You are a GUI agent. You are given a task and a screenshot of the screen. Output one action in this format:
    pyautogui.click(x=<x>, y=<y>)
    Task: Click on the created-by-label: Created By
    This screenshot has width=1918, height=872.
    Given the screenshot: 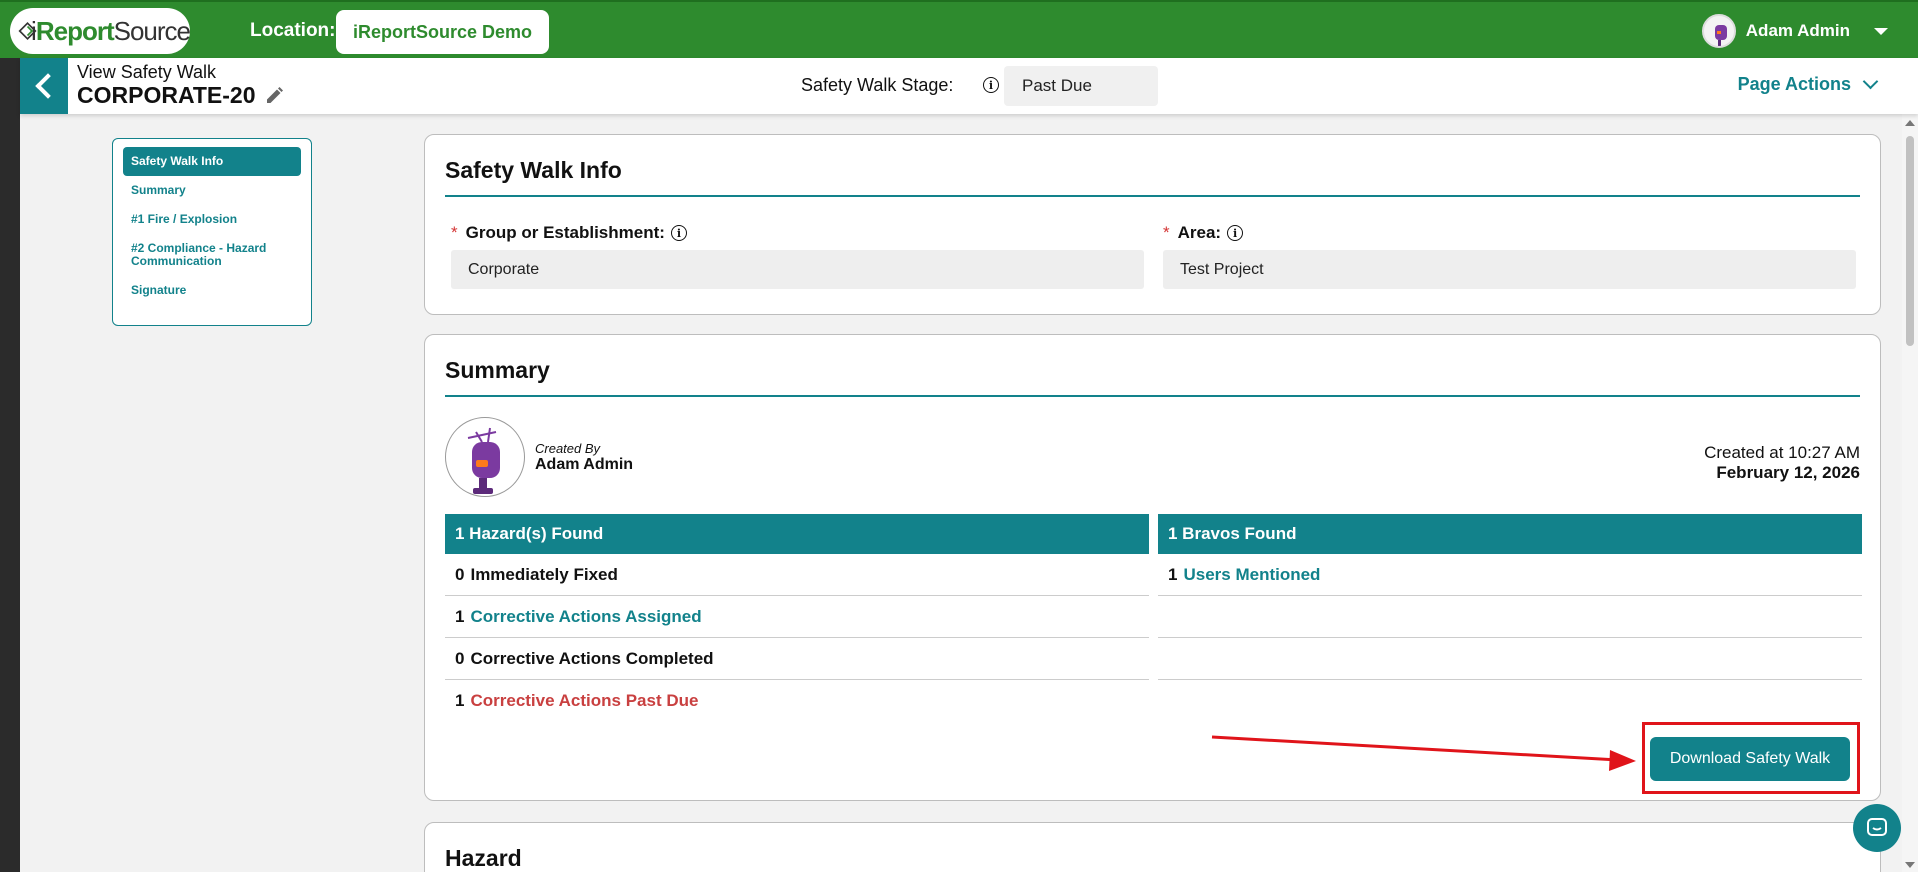 What is the action you would take?
    pyautogui.click(x=568, y=448)
    